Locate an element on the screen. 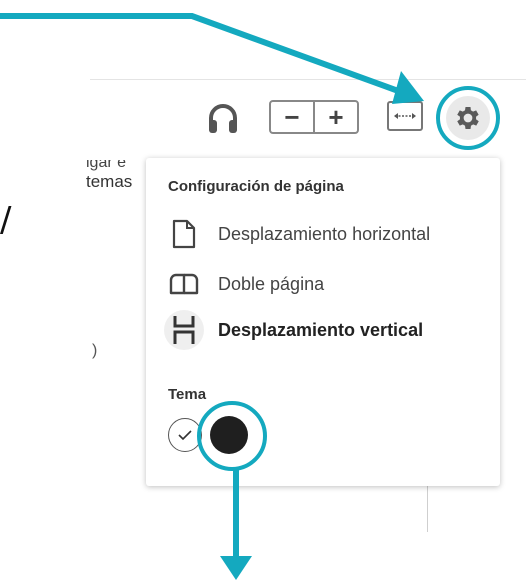  arrowhead-settings is located at coordinates (408, 87).